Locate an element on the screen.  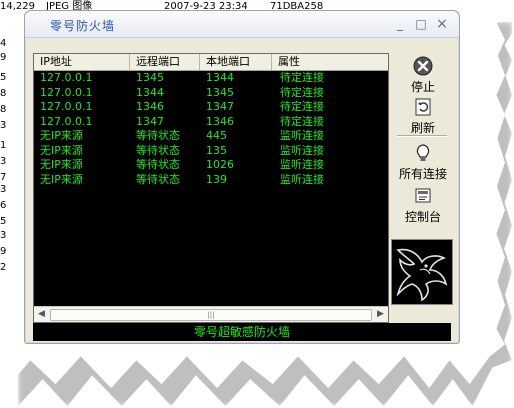
stop-button: 停止 is located at coordinates (423, 75).